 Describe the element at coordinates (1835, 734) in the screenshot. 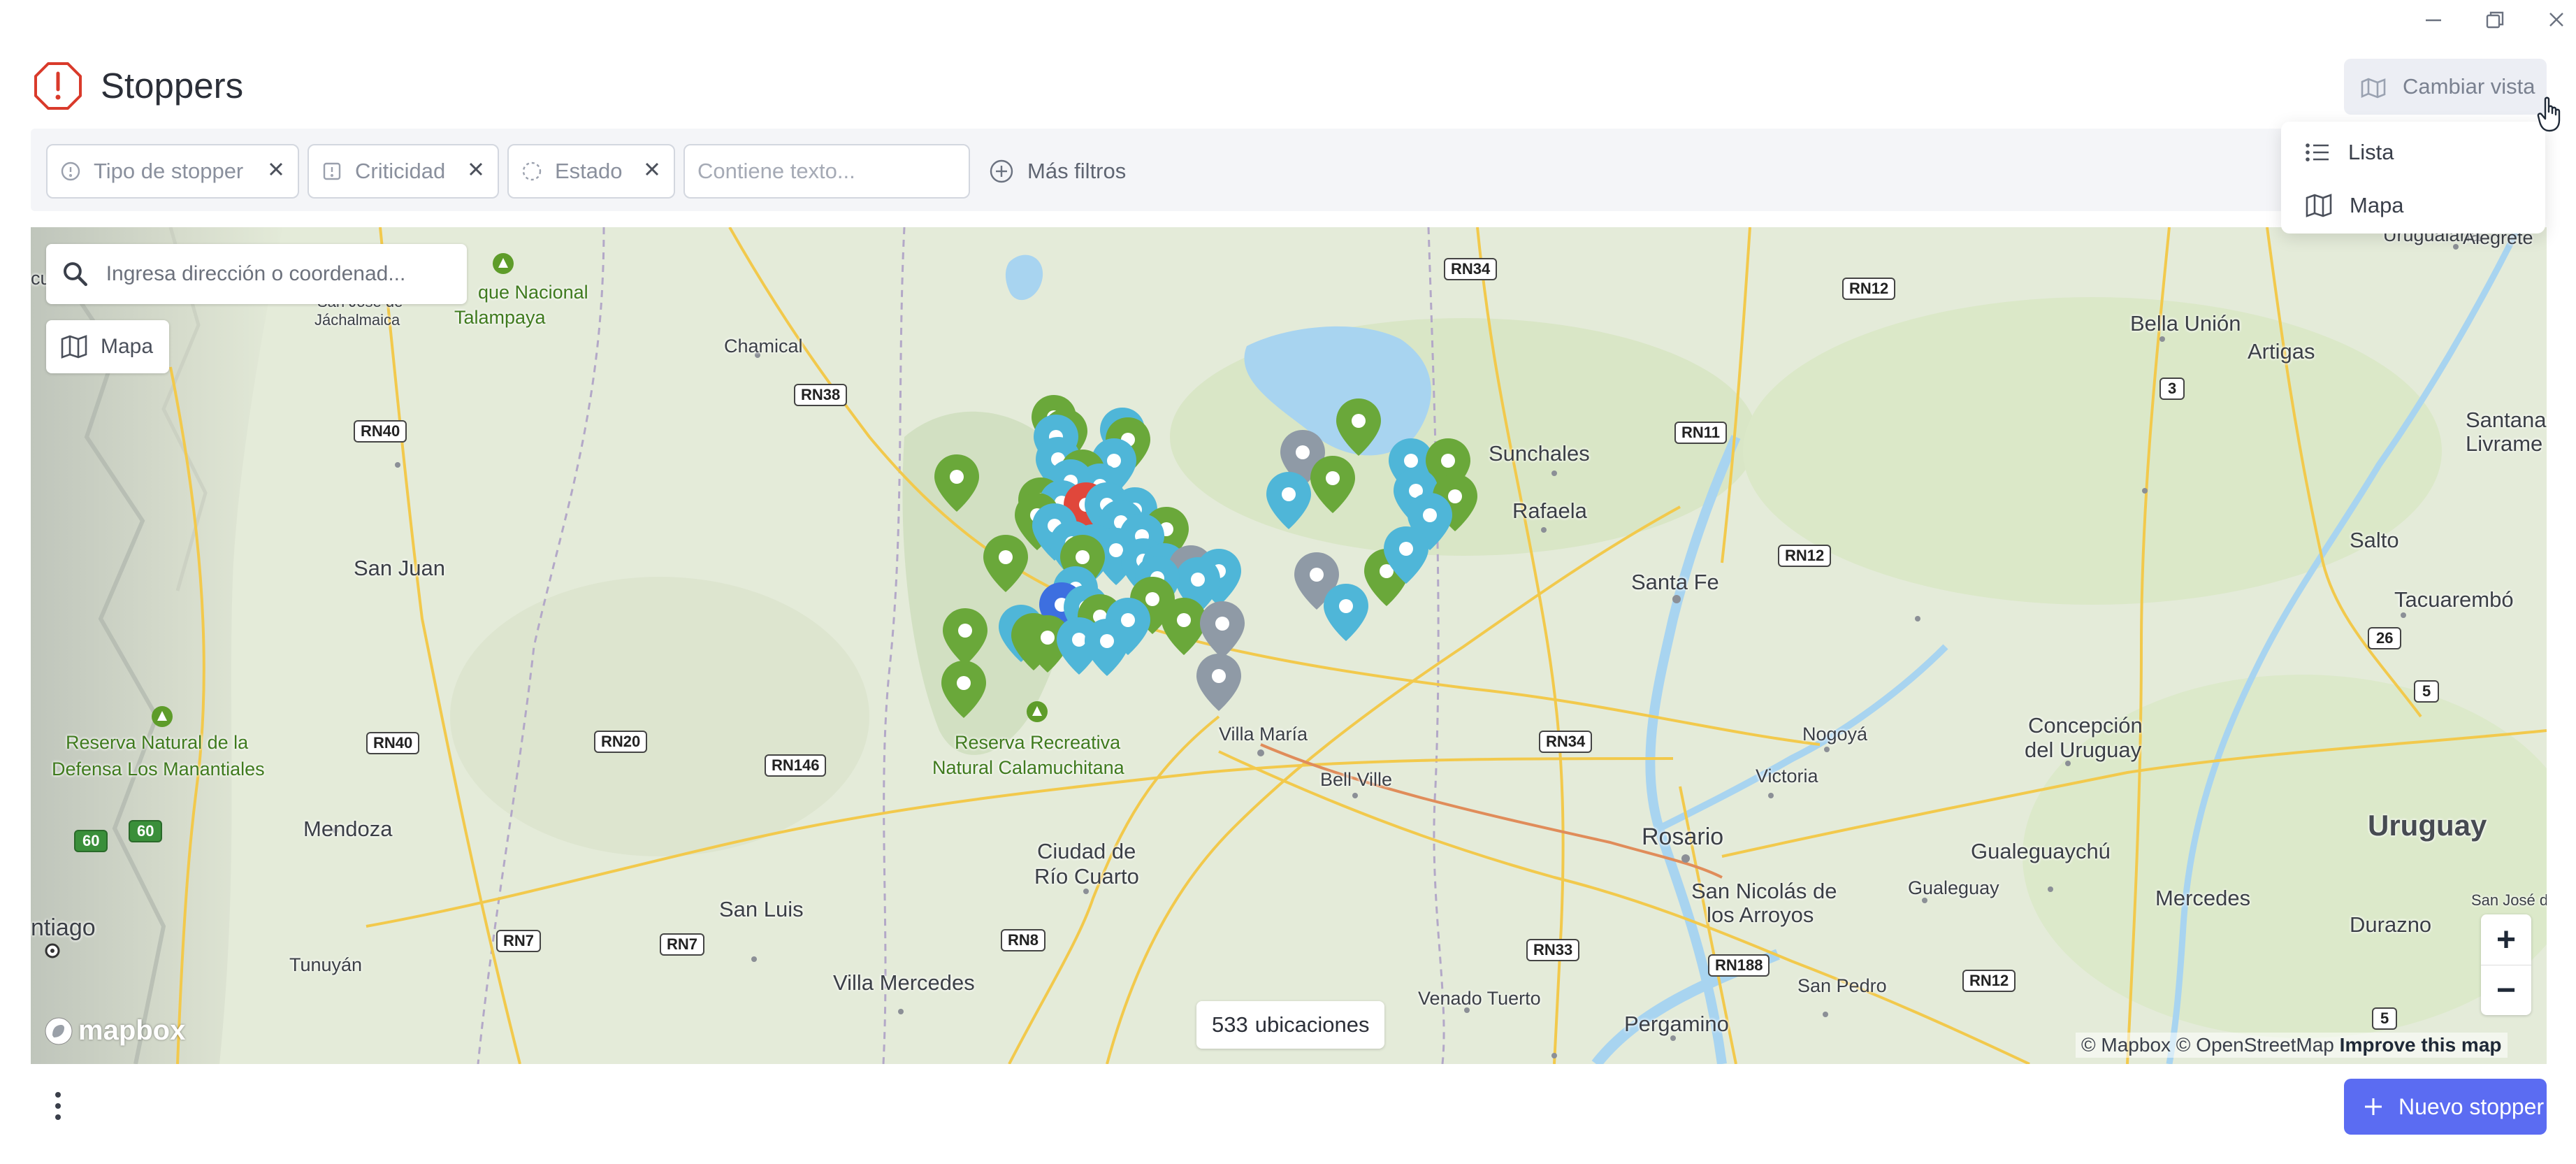

I see `map-label: Nogoyá` at that location.